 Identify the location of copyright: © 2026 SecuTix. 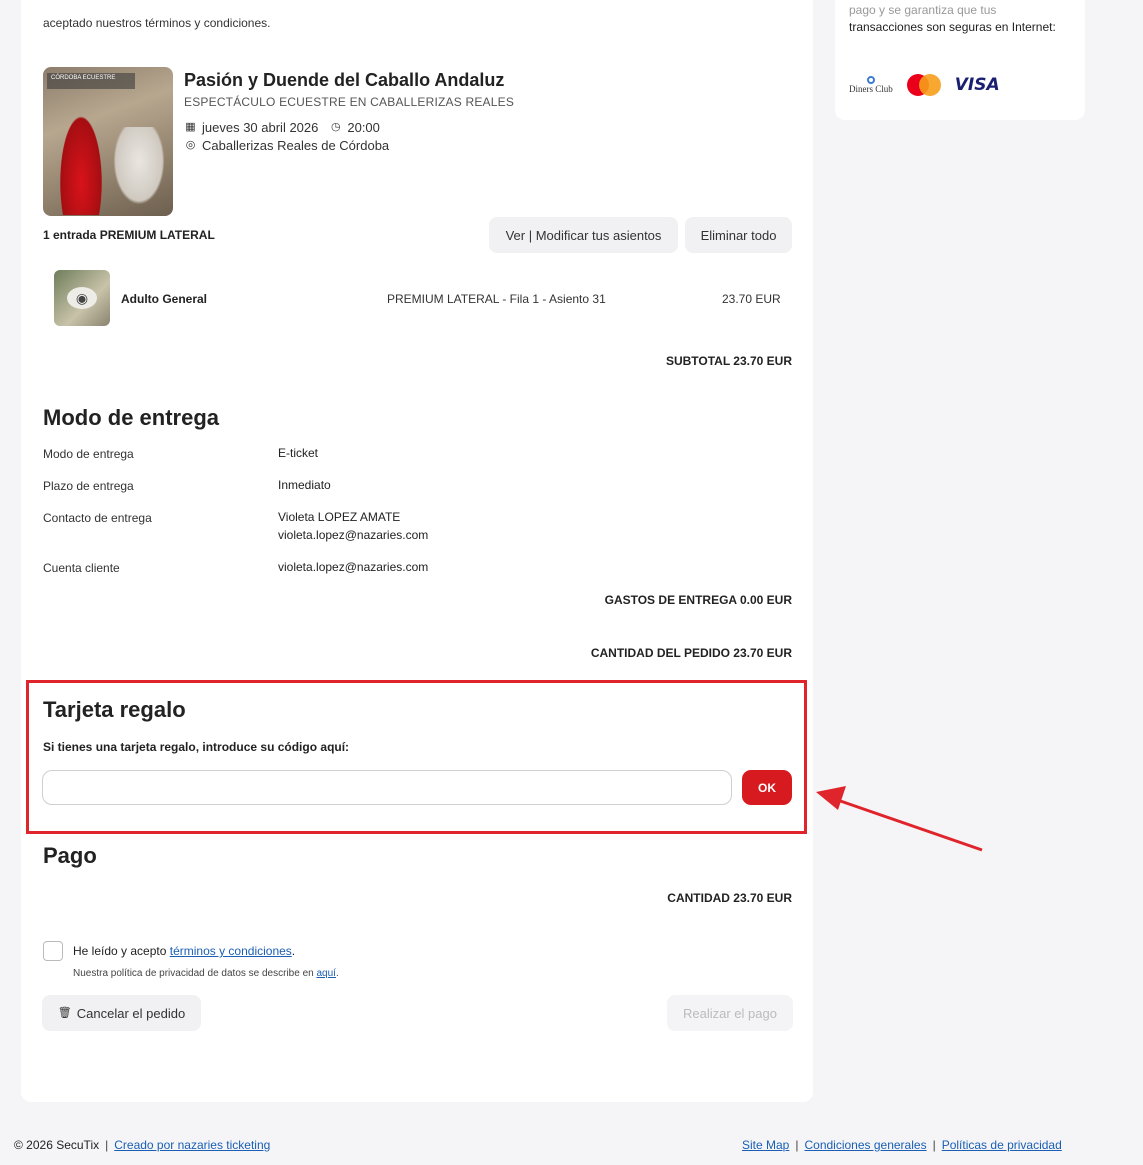
(57, 1145).